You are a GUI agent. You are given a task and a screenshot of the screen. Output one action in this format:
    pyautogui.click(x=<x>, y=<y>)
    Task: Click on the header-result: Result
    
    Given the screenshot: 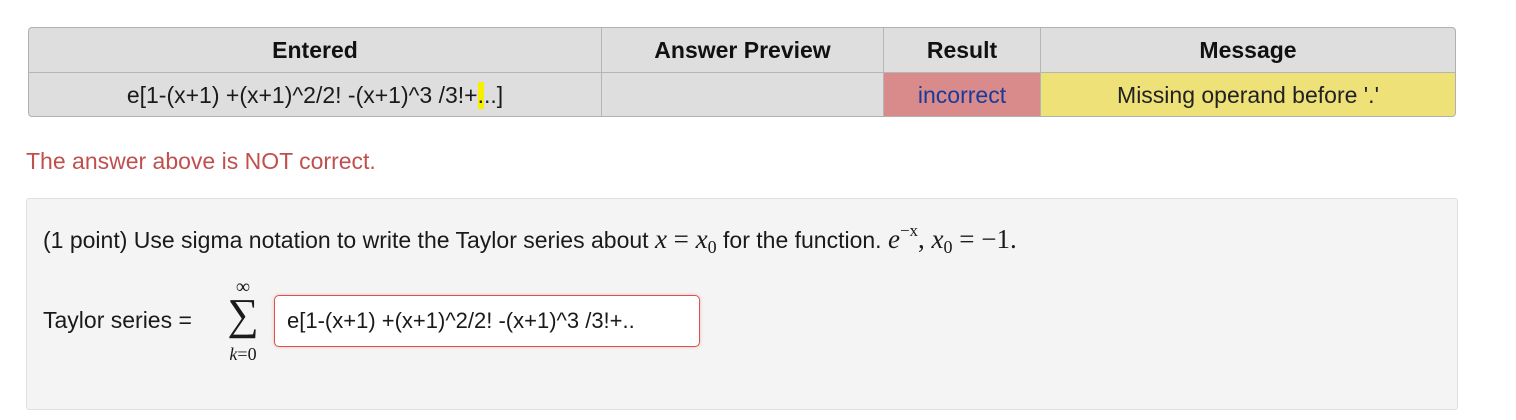 What is the action you would take?
    pyautogui.click(x=962, y=50)
    